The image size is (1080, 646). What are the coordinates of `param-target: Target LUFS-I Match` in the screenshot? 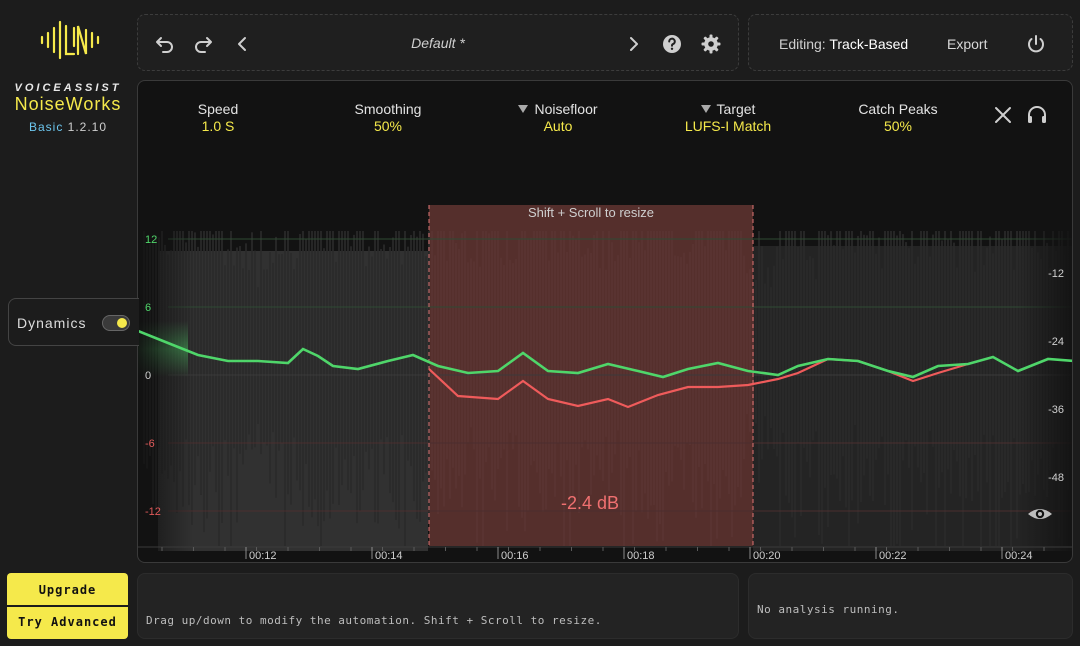 It's located at (728, 117).